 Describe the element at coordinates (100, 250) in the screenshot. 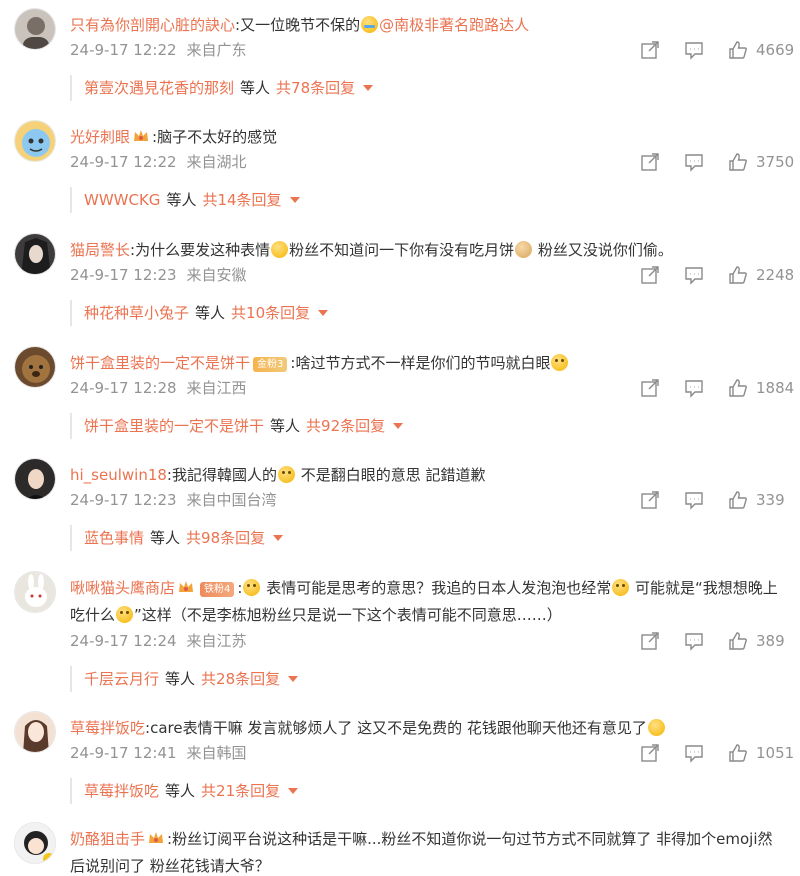

I see `username-link: 猫局警长` at that location.